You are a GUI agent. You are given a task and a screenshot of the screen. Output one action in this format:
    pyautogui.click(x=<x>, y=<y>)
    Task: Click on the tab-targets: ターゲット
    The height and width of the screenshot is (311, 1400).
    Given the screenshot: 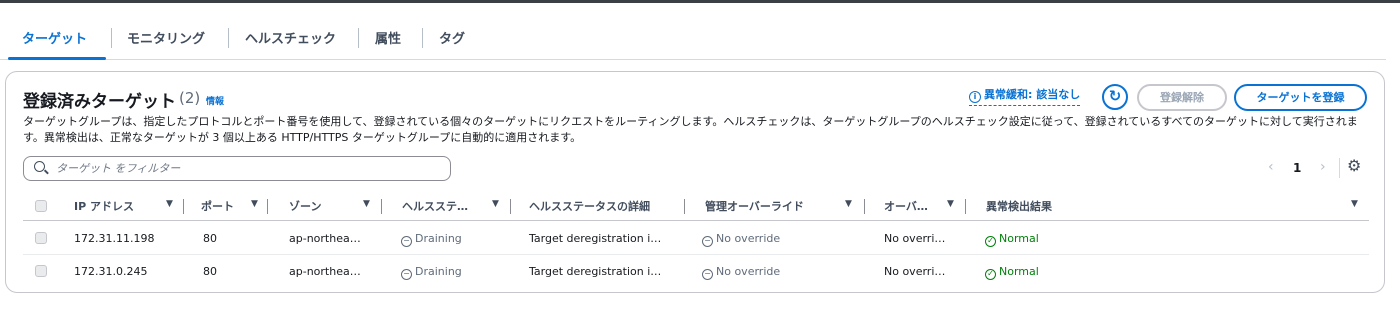 What is the action you would take?
    pyautogui.click(x=54, y=37)
    